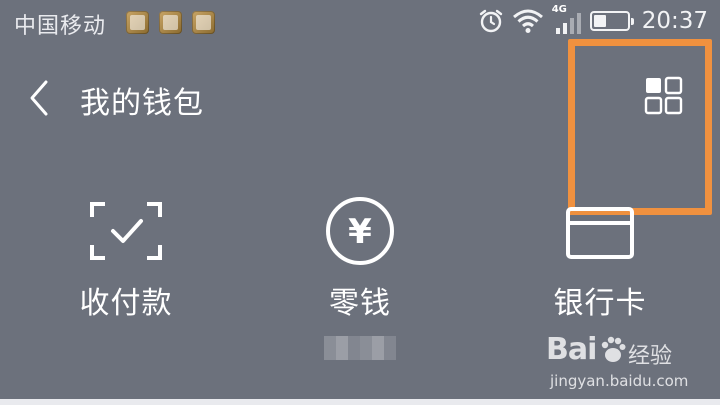  Describe the element at coordinates (650, 356) in the screenshot. I see `watermark-suffix: 经验` at that location.